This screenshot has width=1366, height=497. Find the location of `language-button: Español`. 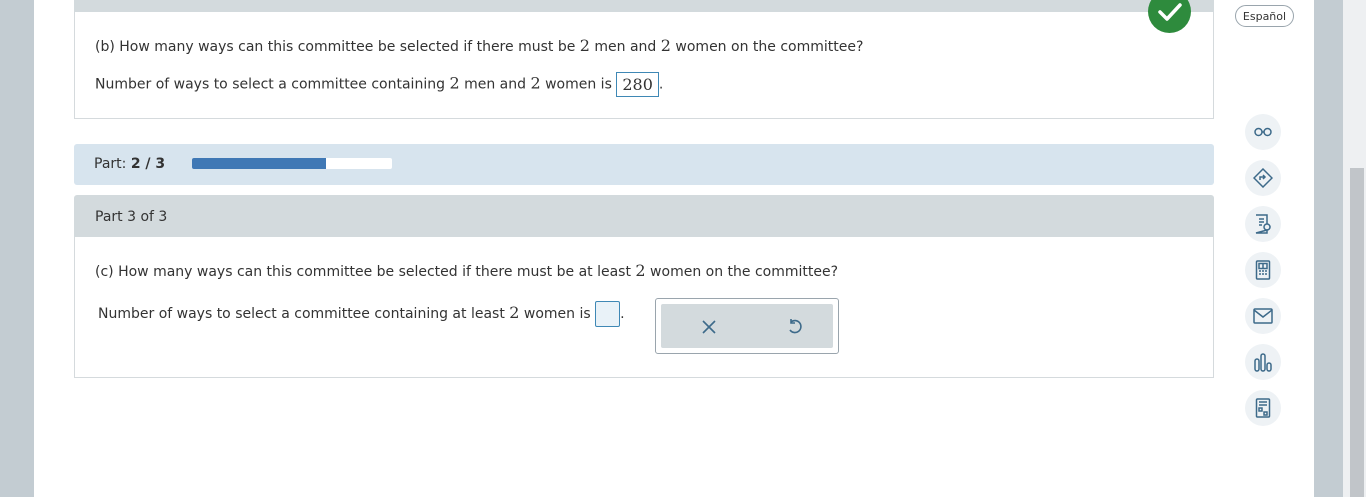

language-button: Español is located at coordinates (1264, 16).